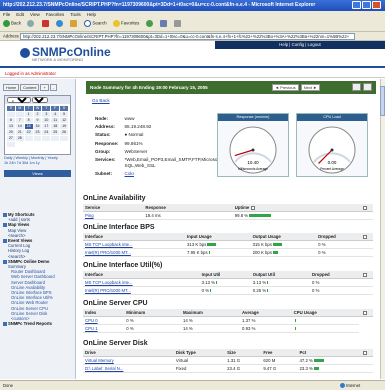  I want to click on sort-icon, so click(253, 207).